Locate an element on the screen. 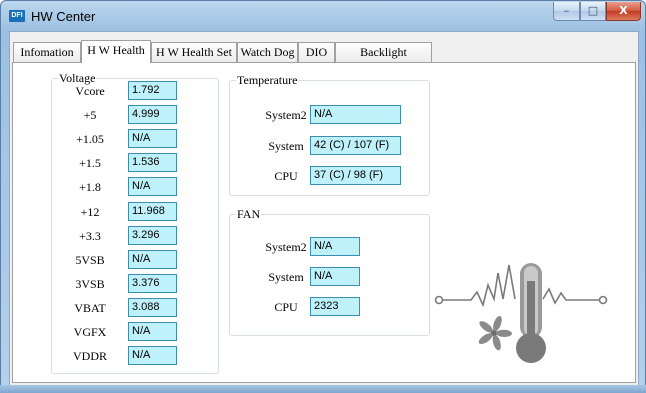 This screenshot has height=393, width=646. voltage-label: +3.3 is located at coordinates (90, 235).